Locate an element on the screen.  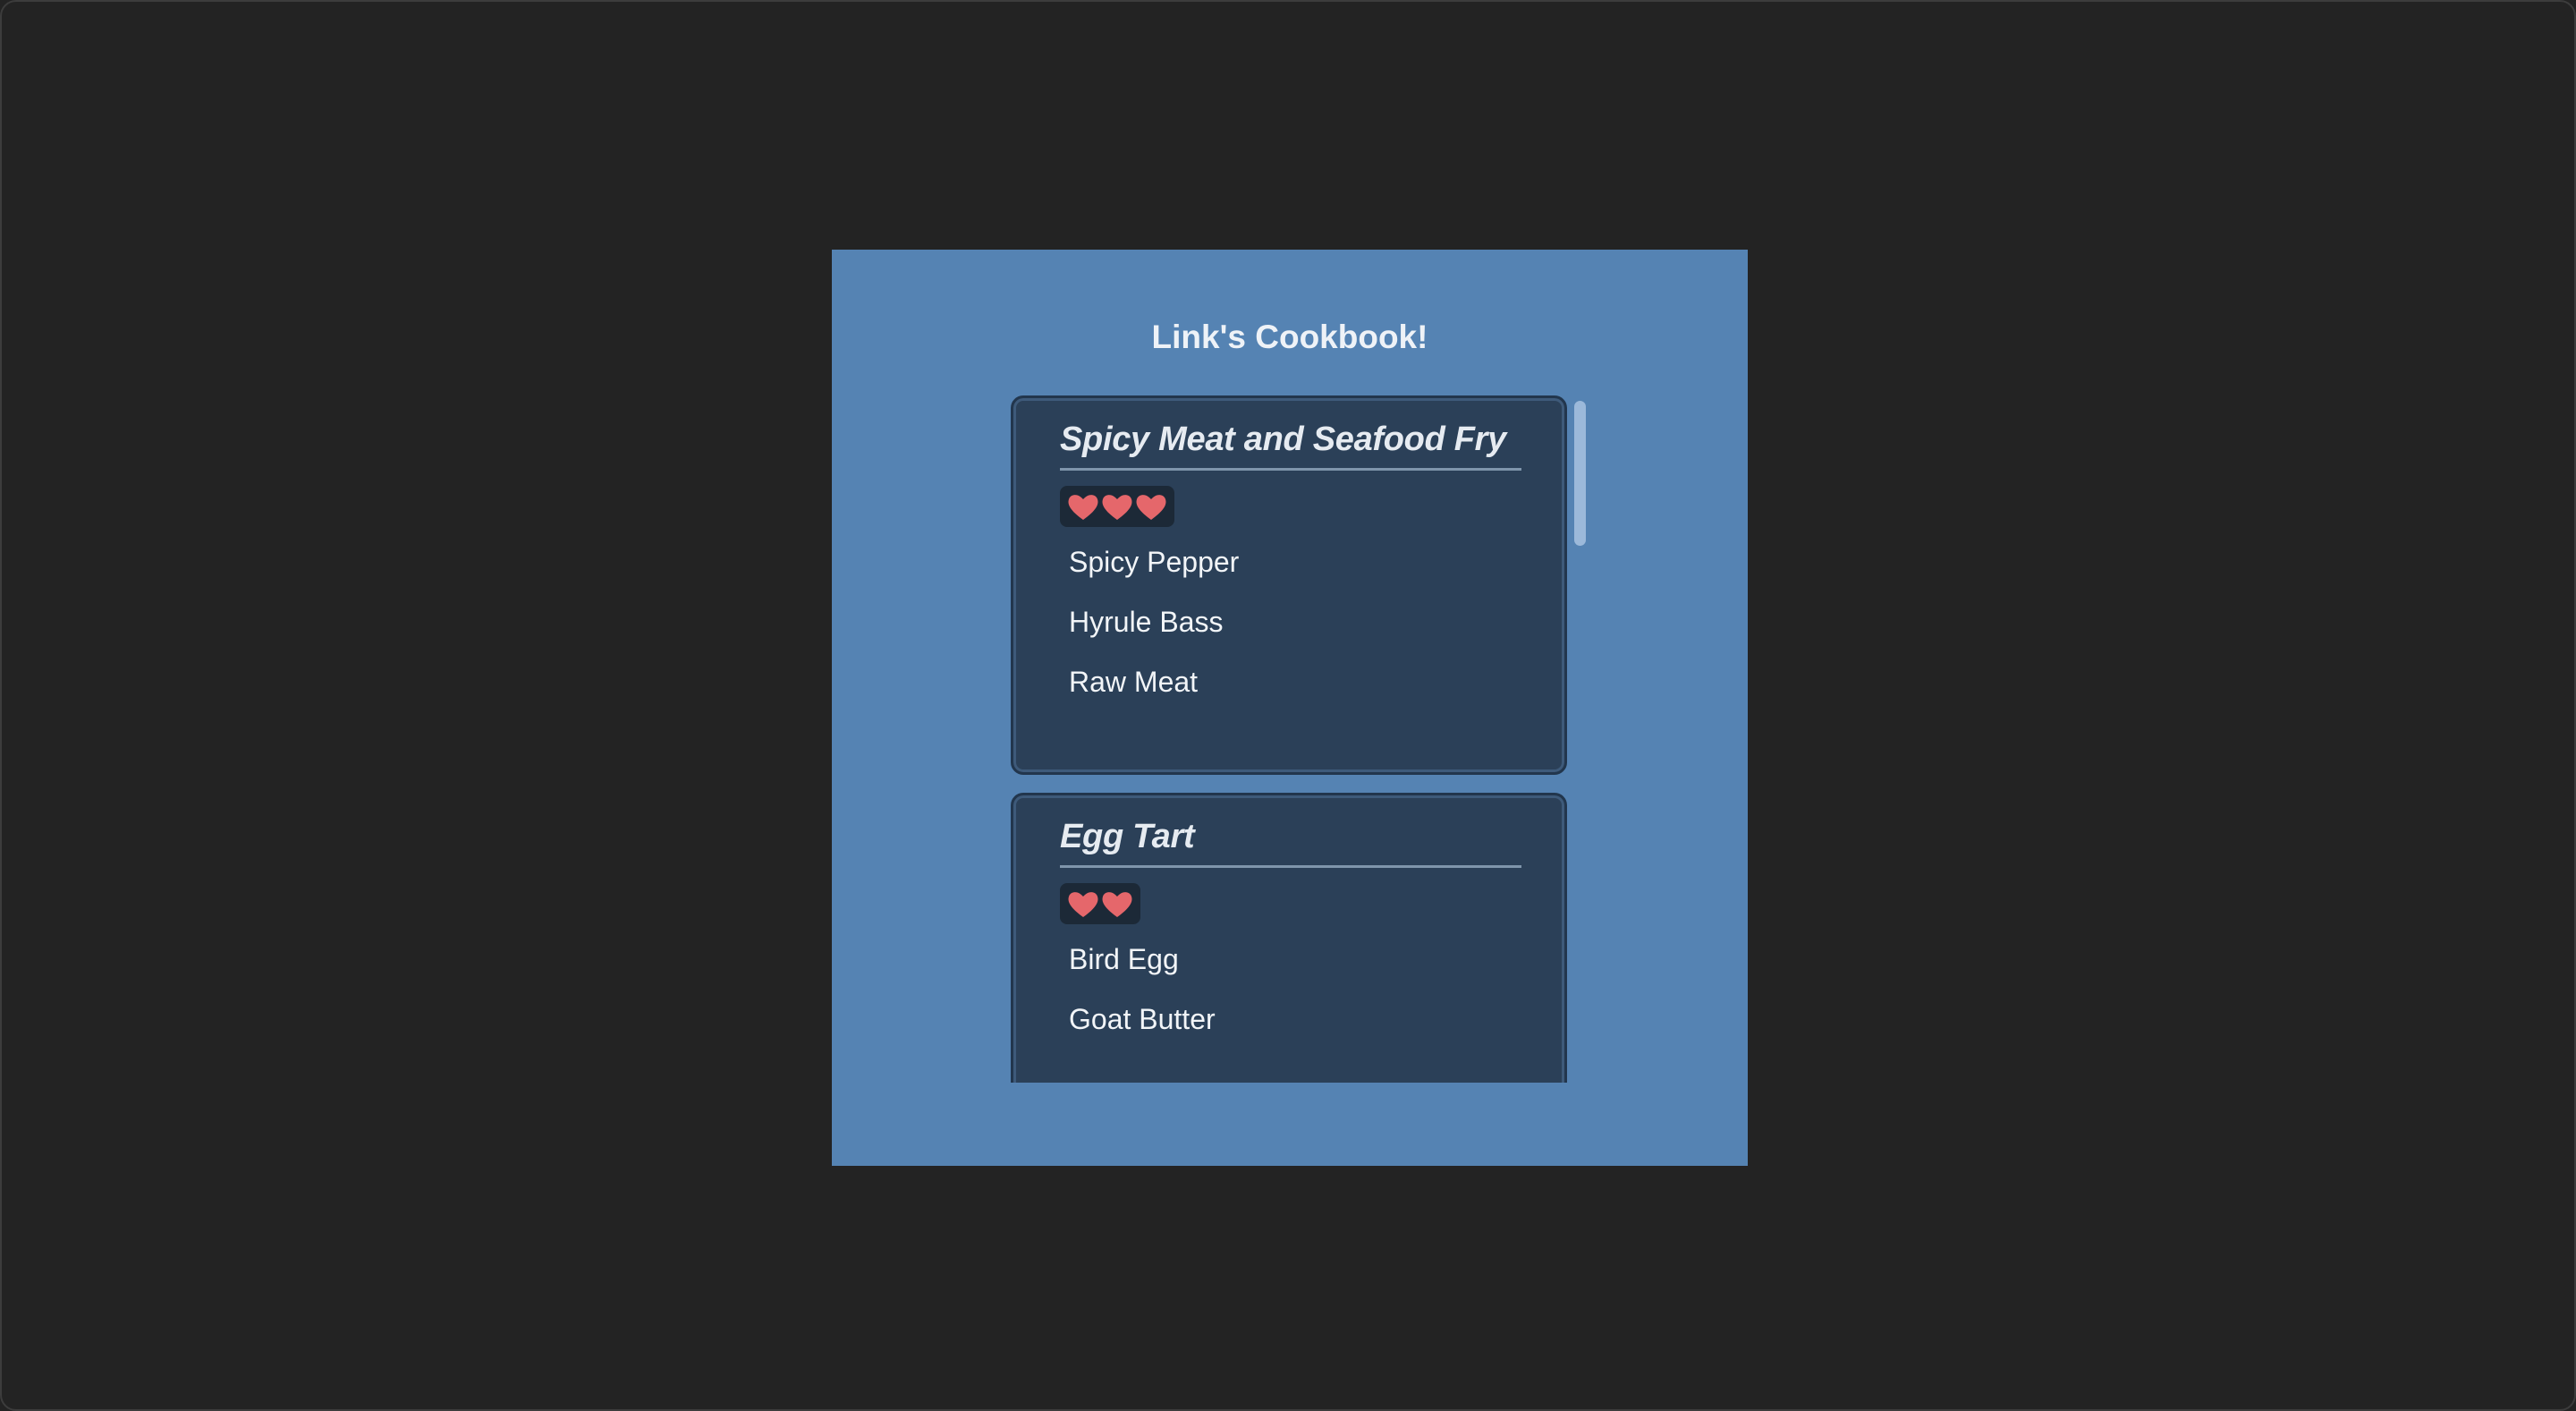
ingredient-list: Spicy Pepper Hyrule Bass Raw Meat is located at coordinates (1290, 622).